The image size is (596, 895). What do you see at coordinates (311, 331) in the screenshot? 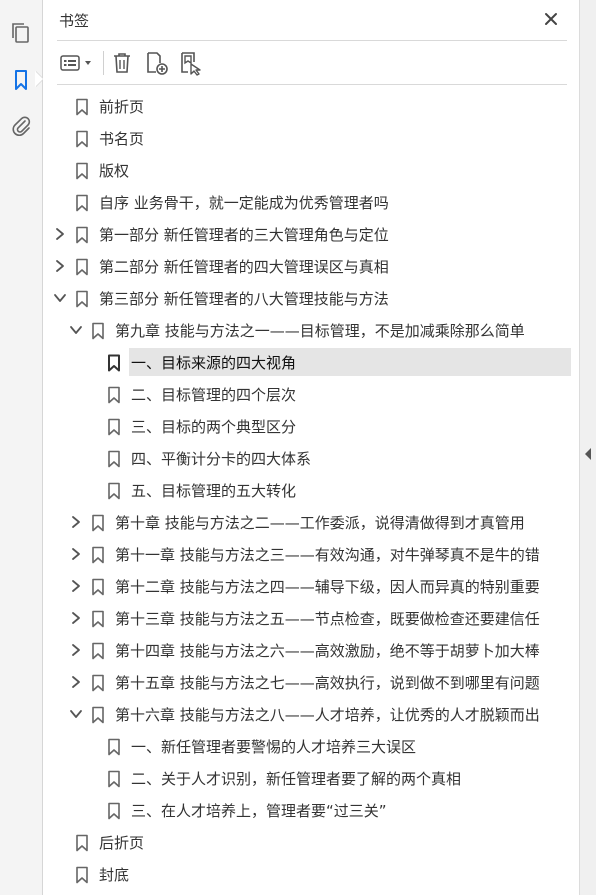
I see `bookmark-item: 第九章 技能与方法之一——目标管理，不是加减乘除那么简单` at bounding box center [311, 331].